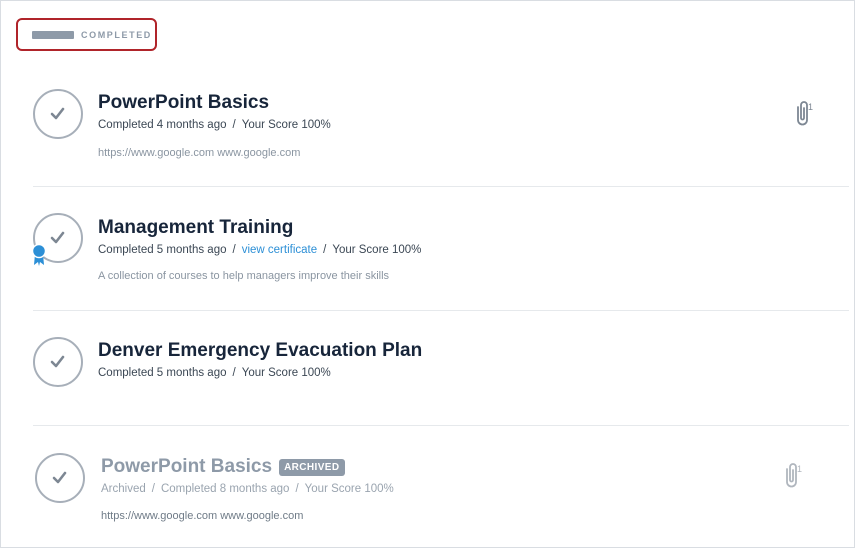 This screenshot has height=548, width=855. Describe the element at coordinates (195, 228) in the screenshot. I see `item-title: Management Training` at that location.